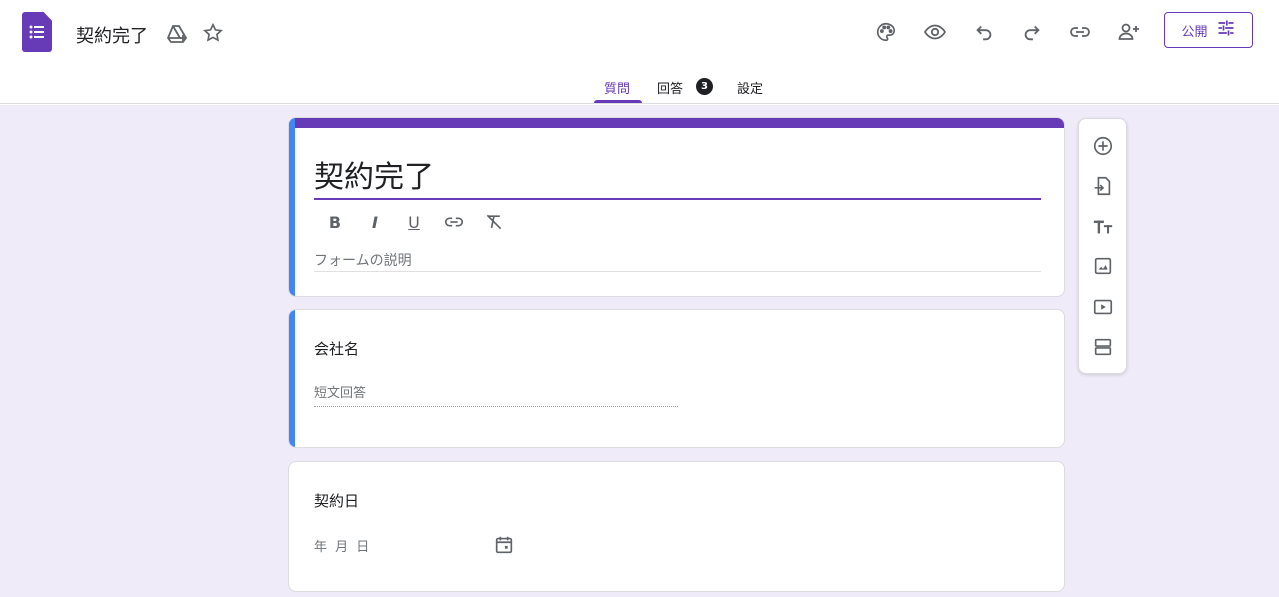  I want to click on star-icon, so click(214, 34).